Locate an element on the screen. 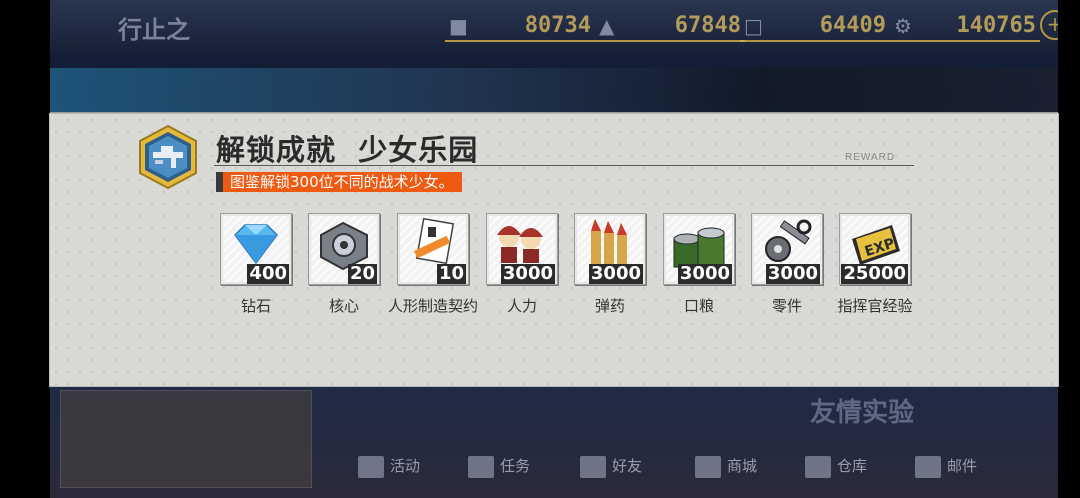 This screenshot has height=498, width=1080. nav-label: 任务 is located at coordinates (515, 466).